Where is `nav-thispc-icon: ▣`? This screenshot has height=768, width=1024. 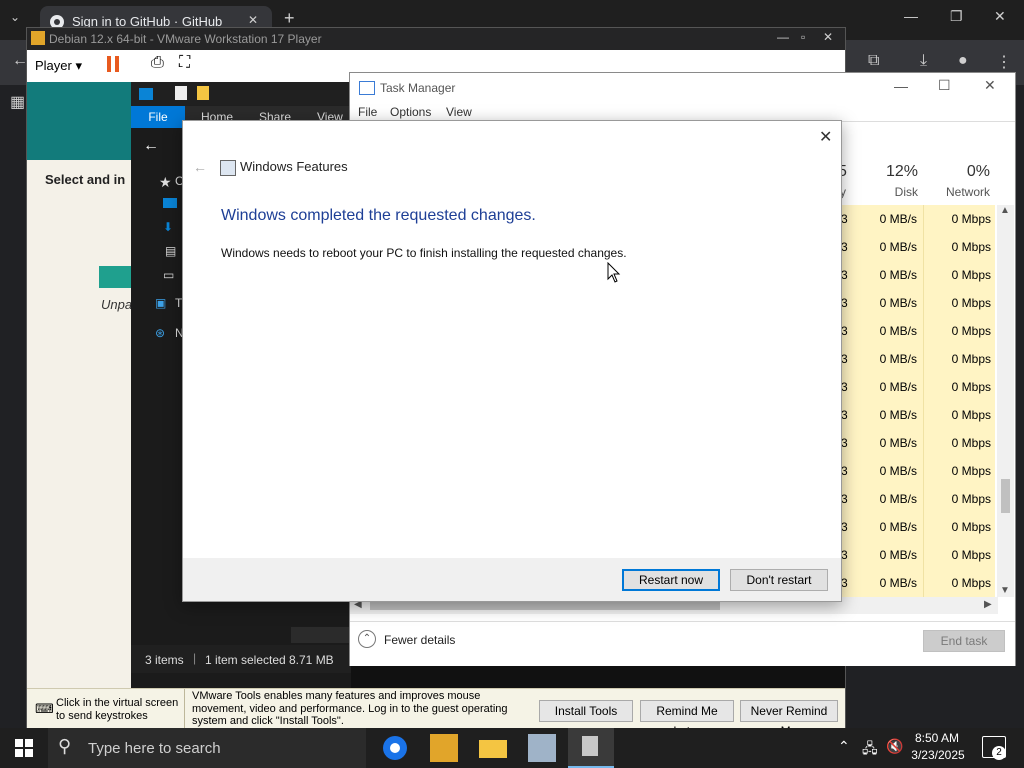 nav-thispc-icon: ▣ is located at coordinates (160, 303).